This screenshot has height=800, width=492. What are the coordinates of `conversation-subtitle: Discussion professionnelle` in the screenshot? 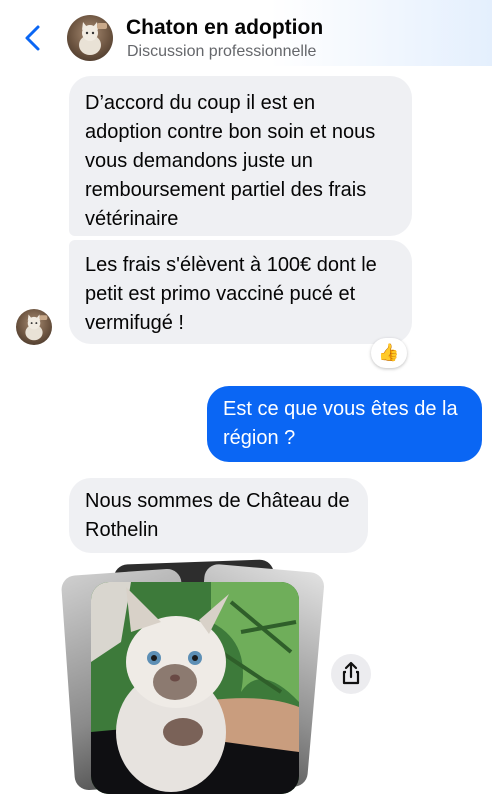 It's located at (222, 51).